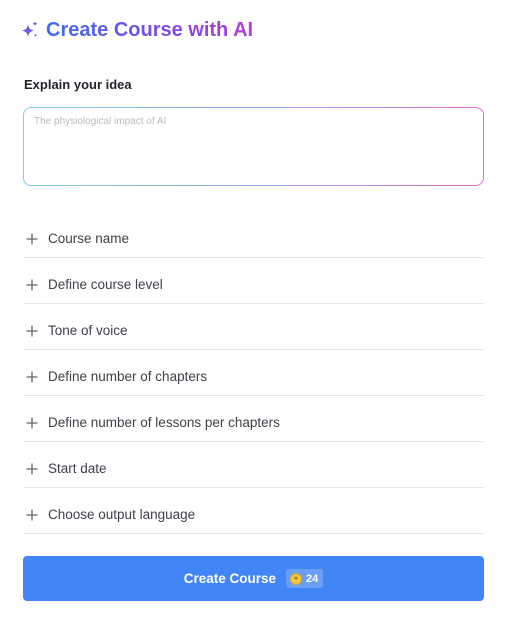  What do you see at coordinates (254, 465) in the screenshot?
I see `option-start-date: Start date` at bounding box center [254, 465].